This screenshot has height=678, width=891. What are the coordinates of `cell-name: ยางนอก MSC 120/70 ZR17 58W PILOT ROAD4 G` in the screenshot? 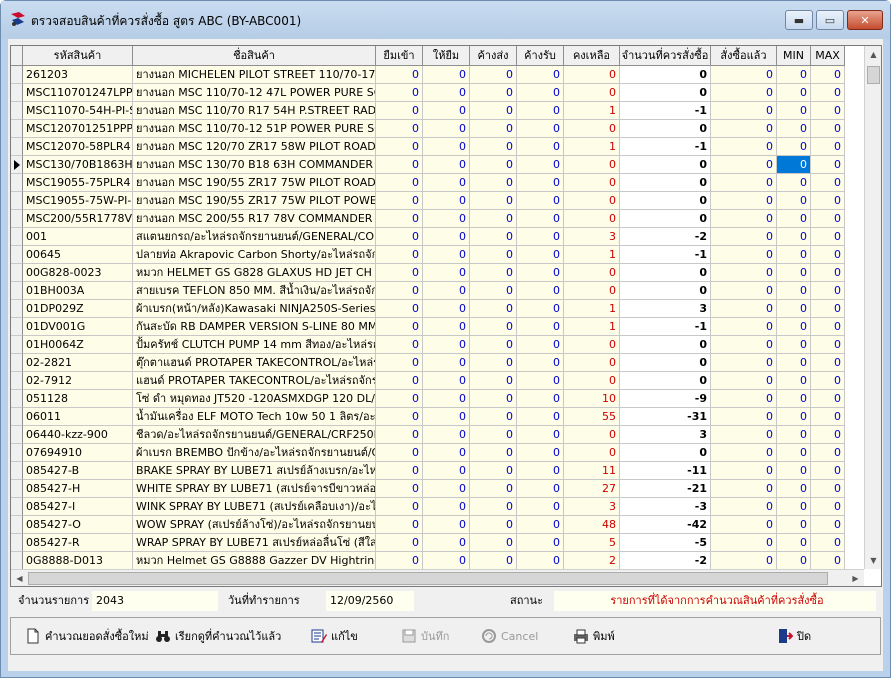 It's located at (254, 147).